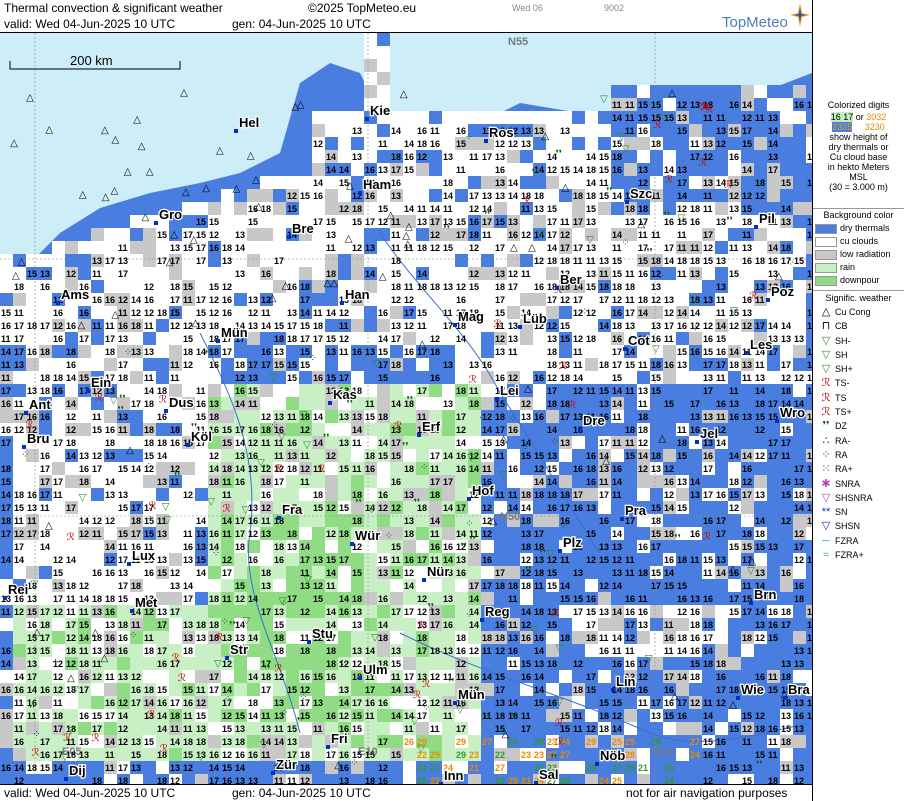  What do you see at coordinates (630, 755) in the screenshot?
I see `thermal-value: 28` at bounding box center [630, 755].